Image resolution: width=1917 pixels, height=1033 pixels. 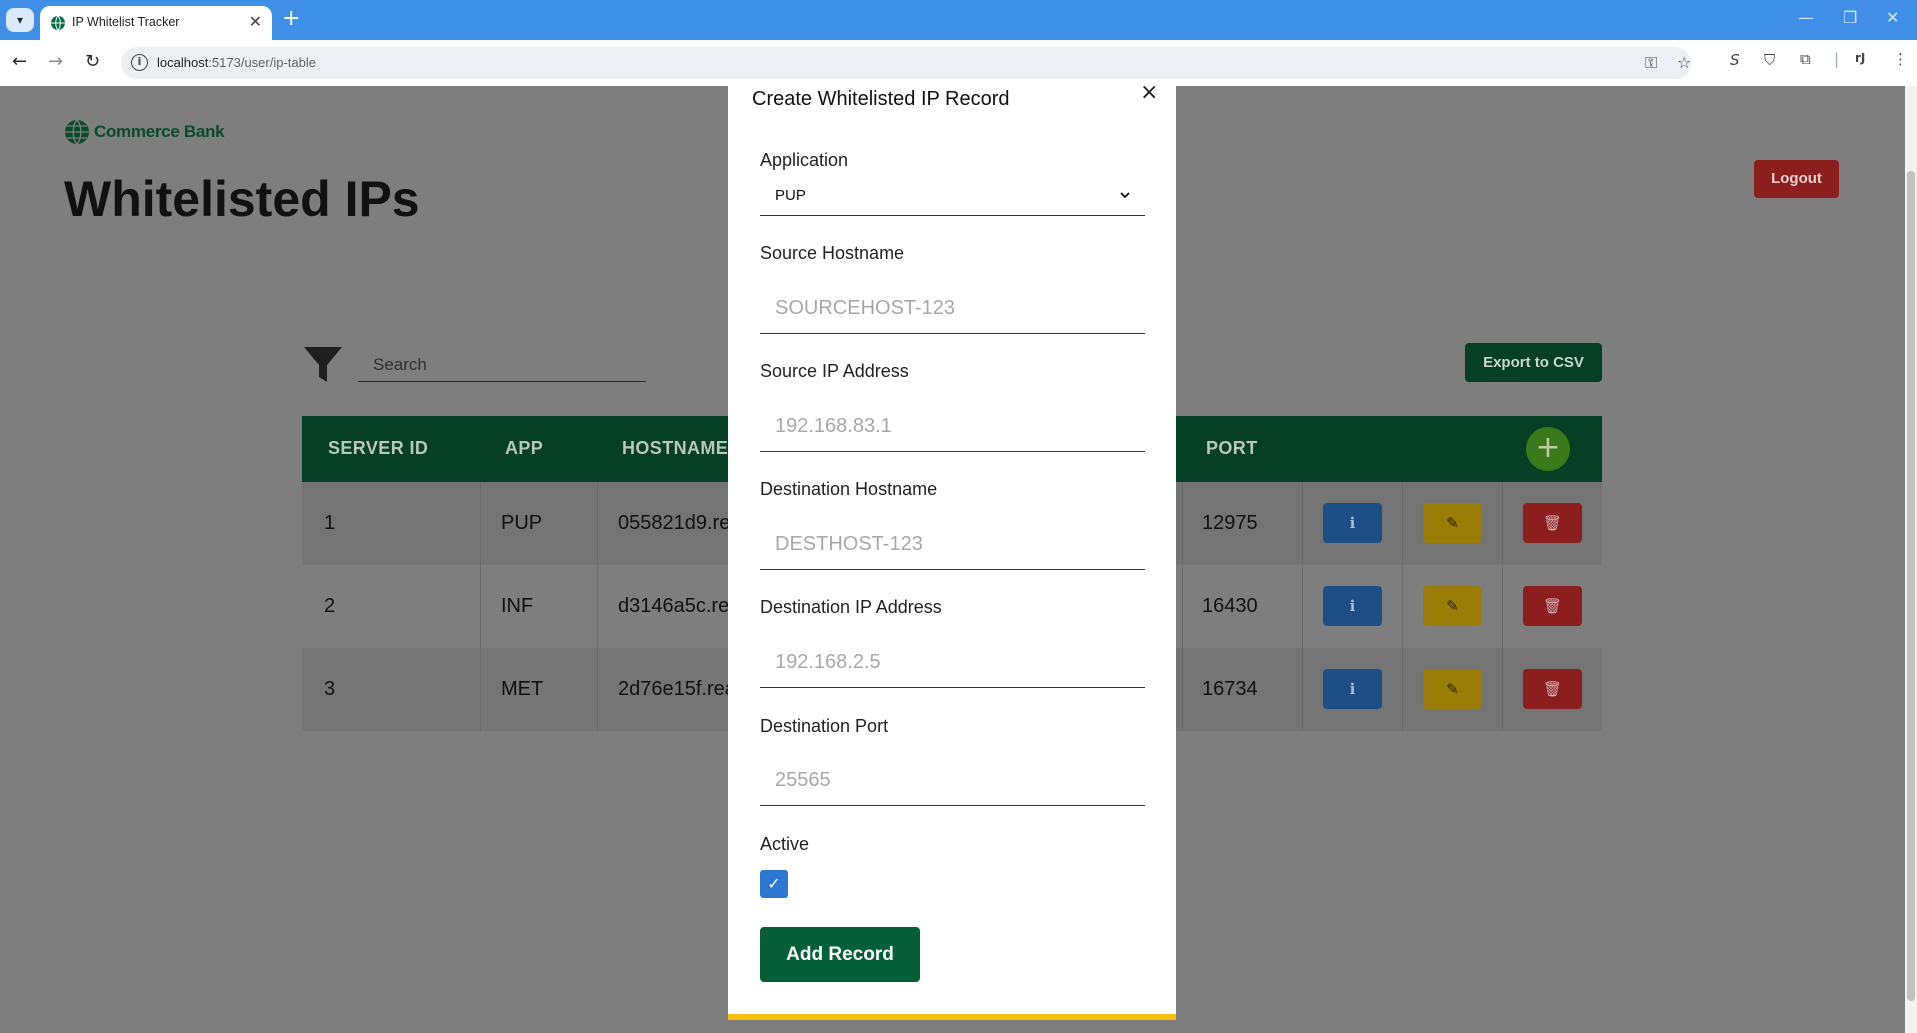 I want to click on dest-ip-label: Destination IP Address, so click(x=851, y=607).